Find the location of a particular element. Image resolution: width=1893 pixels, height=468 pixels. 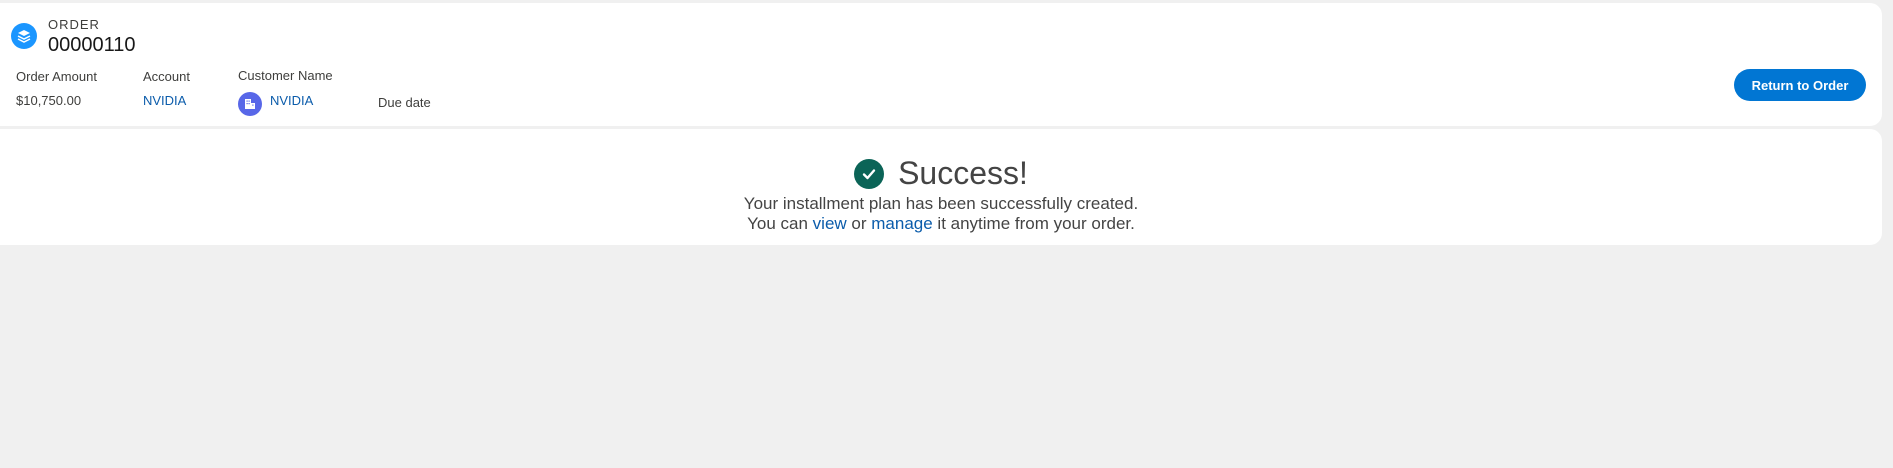

check-circle-icon is located at coordinates (869, 173).